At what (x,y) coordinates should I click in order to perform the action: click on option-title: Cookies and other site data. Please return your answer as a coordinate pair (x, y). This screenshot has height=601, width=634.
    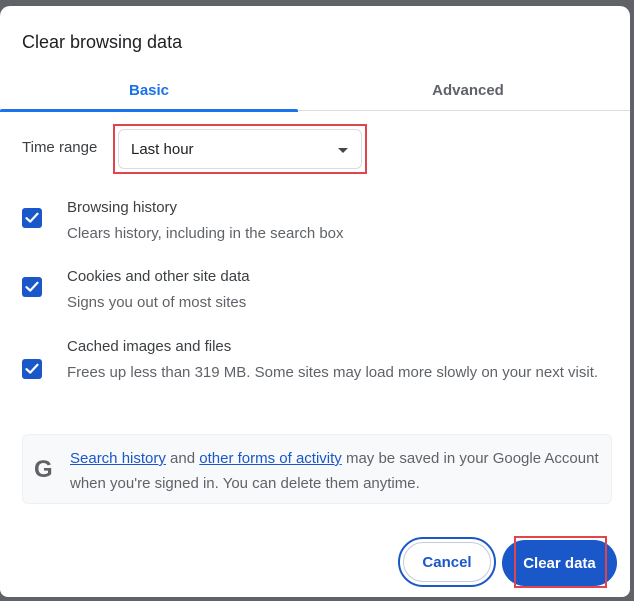
    Looking at the image, I should click on (158, 276).